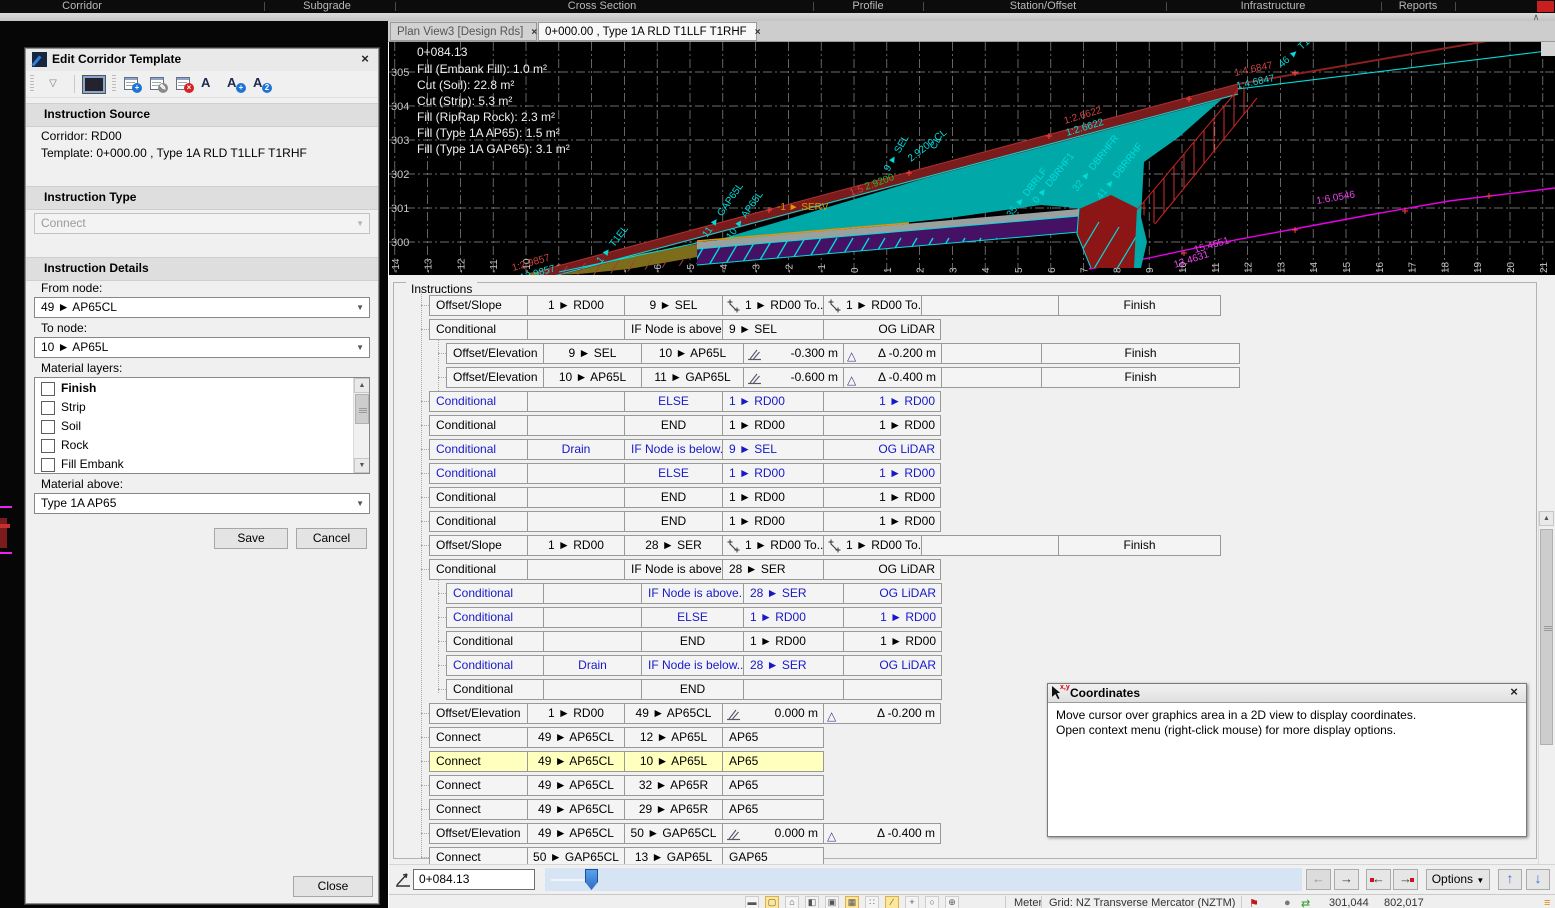  I want to click on status-icon: ◧, so click(812, 902).